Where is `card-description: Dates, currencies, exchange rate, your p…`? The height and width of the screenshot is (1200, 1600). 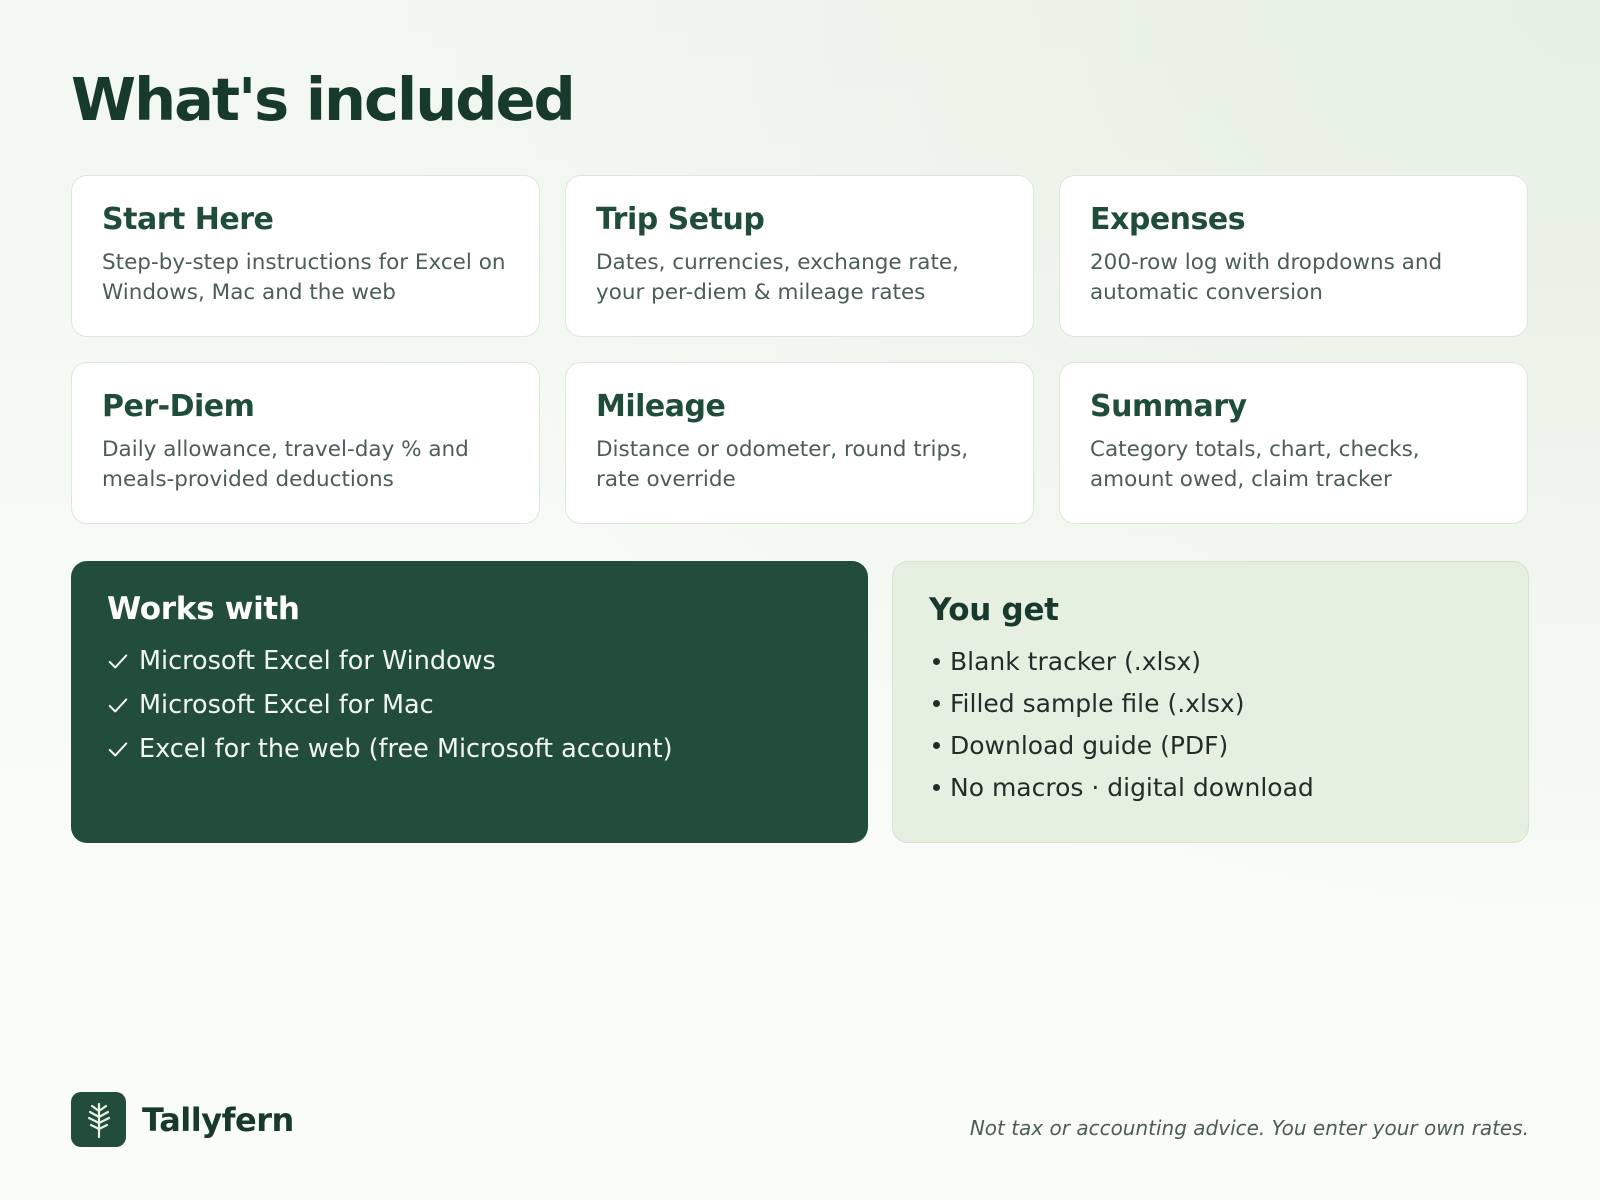
card-description: Dates, currencies, exchange rate, your p… is located at coordinates (777, 277).